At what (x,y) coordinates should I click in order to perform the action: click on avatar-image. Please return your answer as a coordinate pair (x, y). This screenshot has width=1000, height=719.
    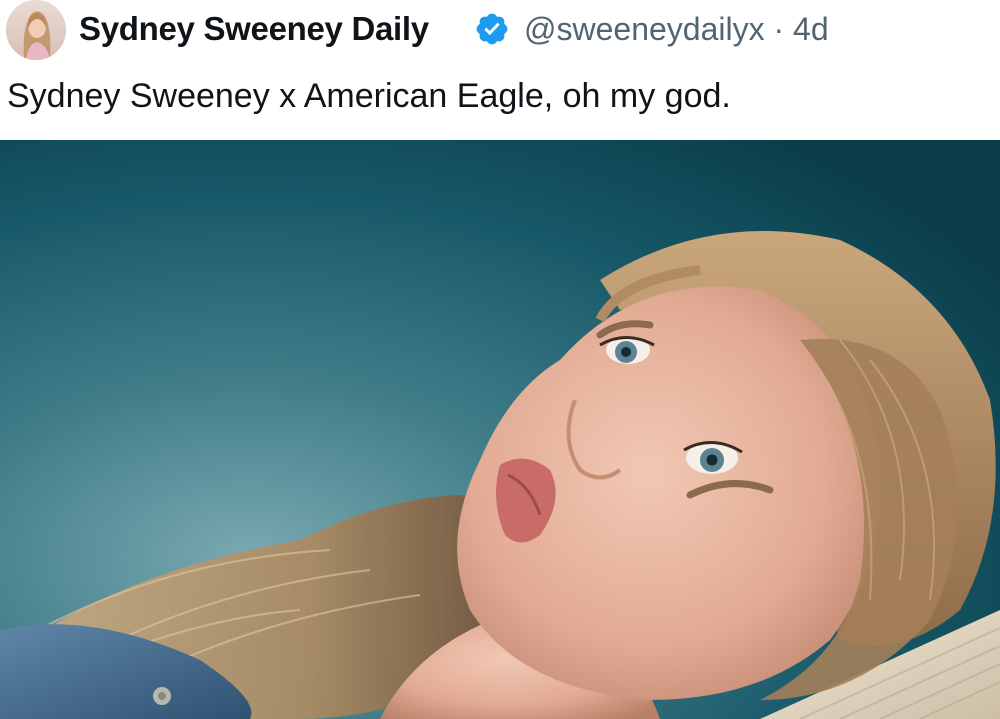
    Looking at the image, I should click on (36, 30).